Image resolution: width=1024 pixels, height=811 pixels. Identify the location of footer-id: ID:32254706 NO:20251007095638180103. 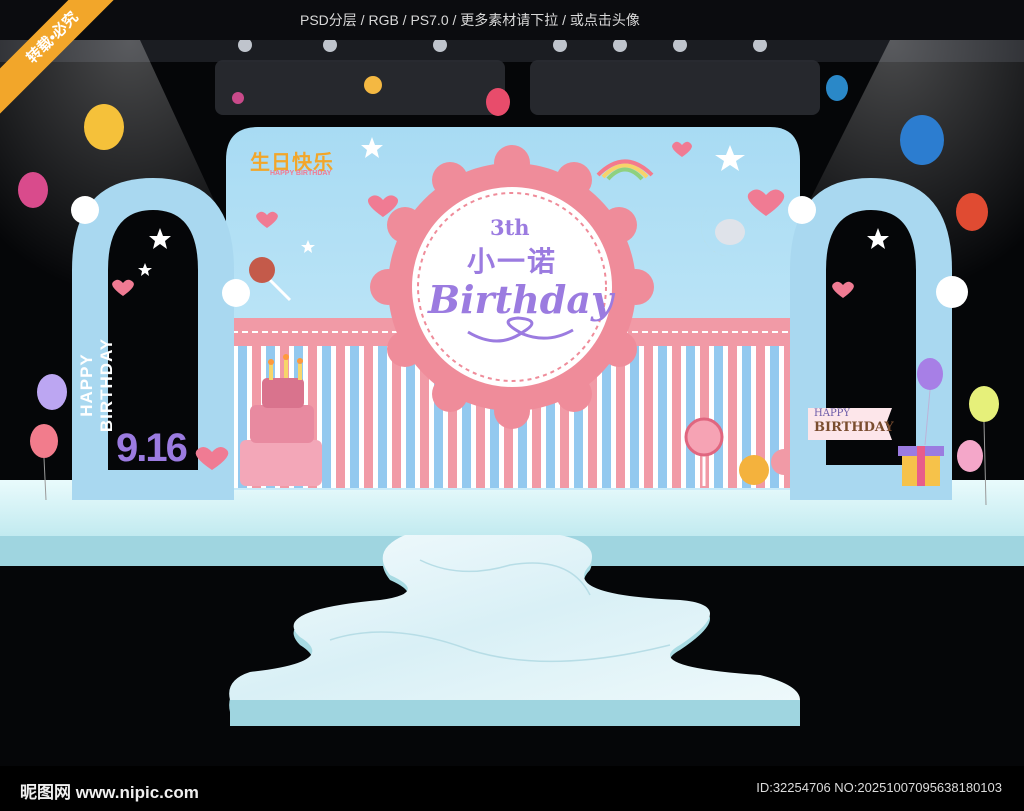
(879, 787).